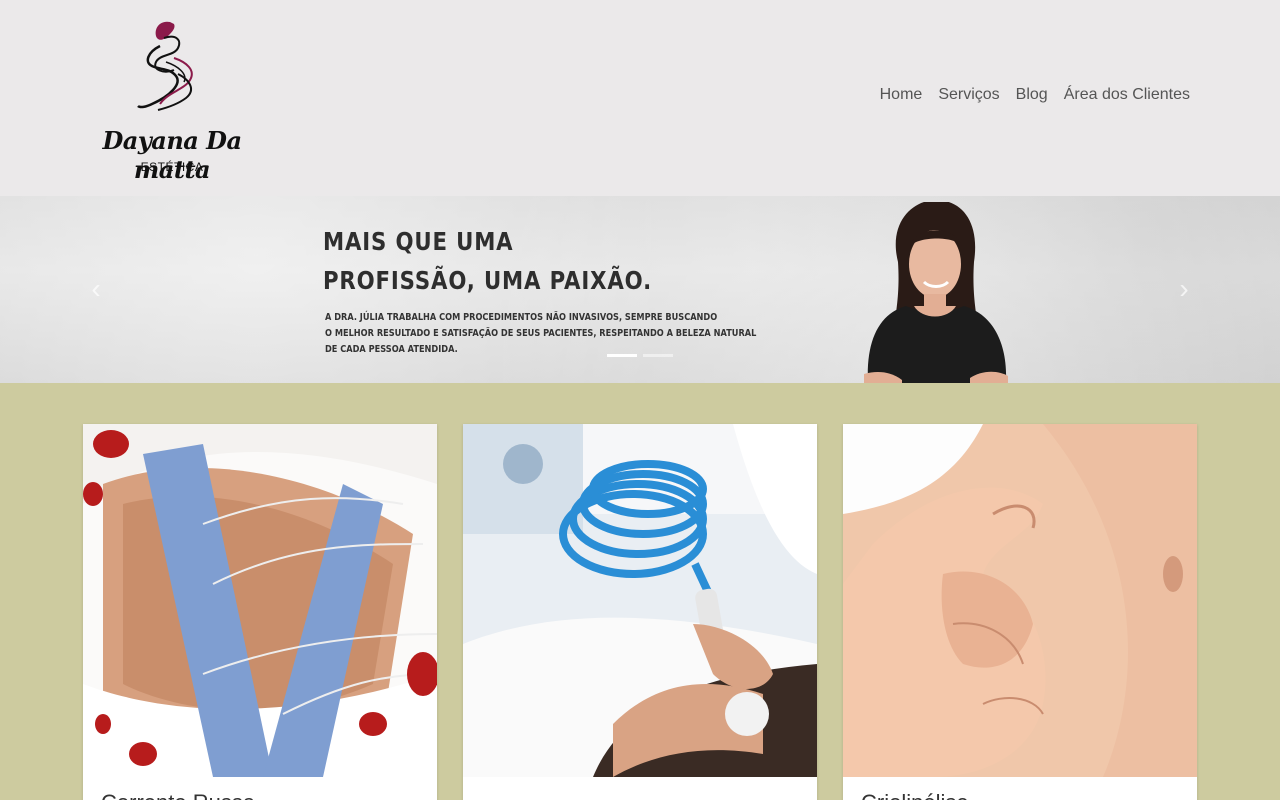  What do you see at coordinates (1032, 95) in the screenshot?
I see `nav-item-blog: Blog` at bounding box center [1032, 95].